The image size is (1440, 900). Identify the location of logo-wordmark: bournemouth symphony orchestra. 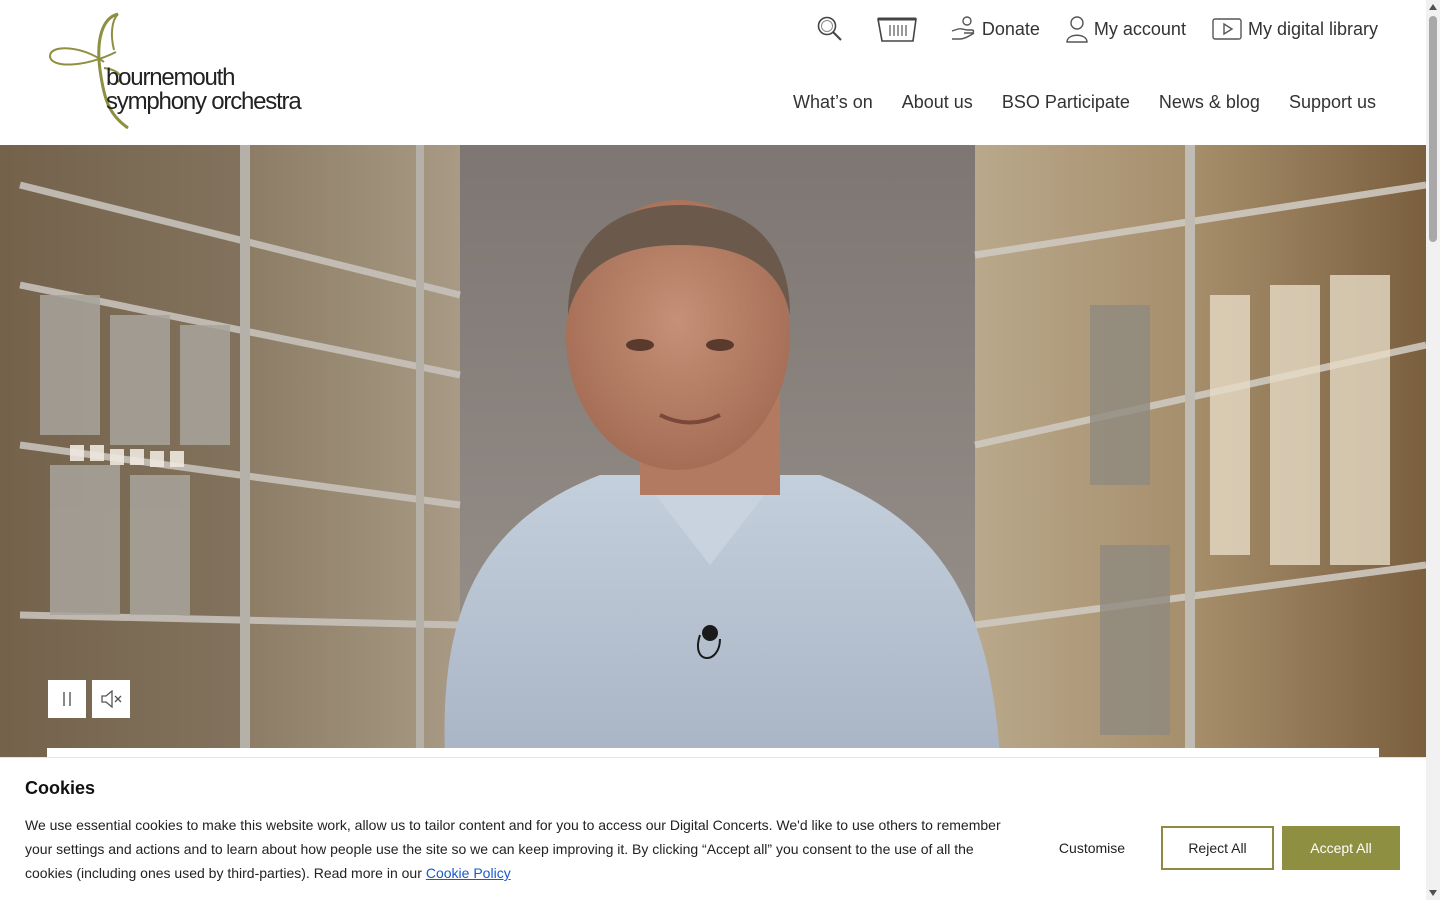
(204, 89).